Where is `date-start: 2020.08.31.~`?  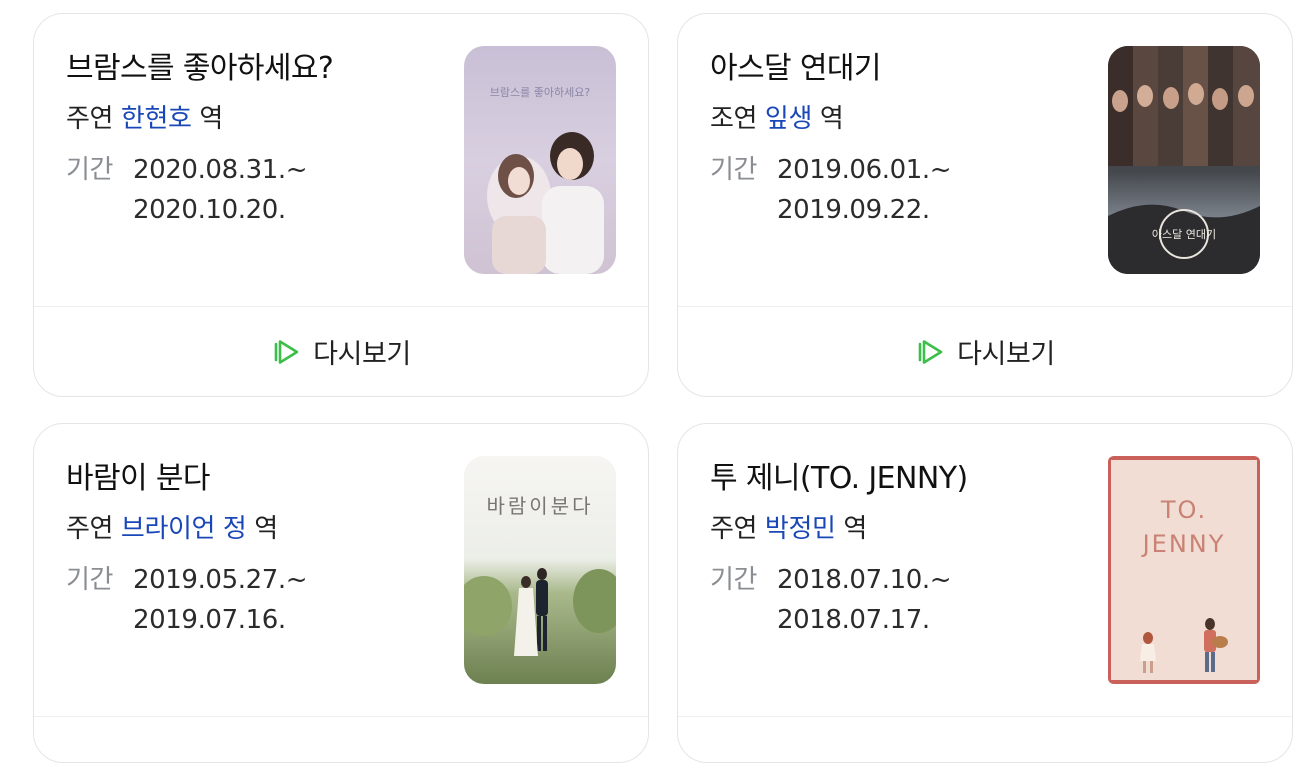 date-start: 2020.08.31.~ is located at coordinates (220, 170).